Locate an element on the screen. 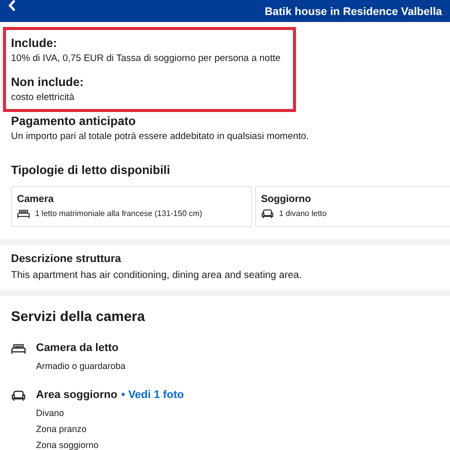  section-heading: Tipologie di letto disponibili is located at coordinates (91, 170).